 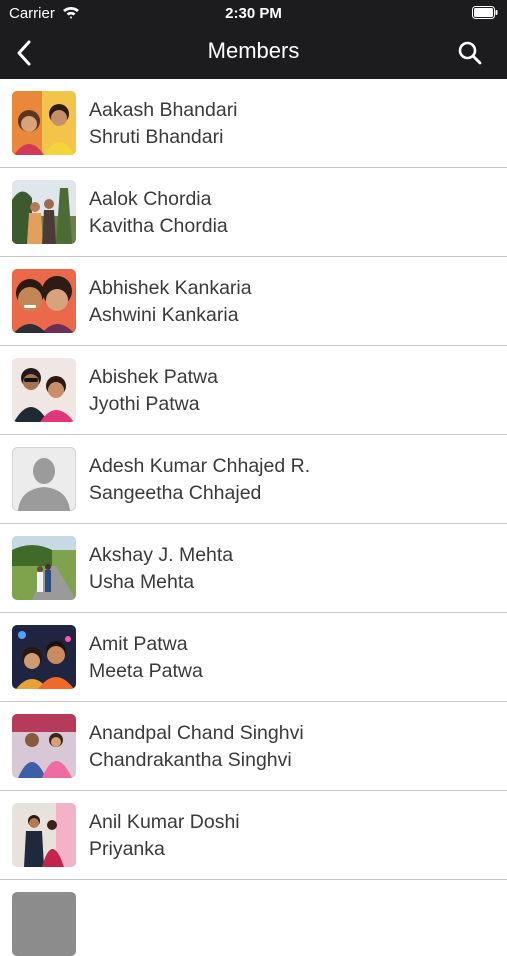 What do you see at coordinates (253, 835) in the screenshot?
I see `list-item: Anil Kumar Doshi Priyanka` at bounding box center [253, 835].